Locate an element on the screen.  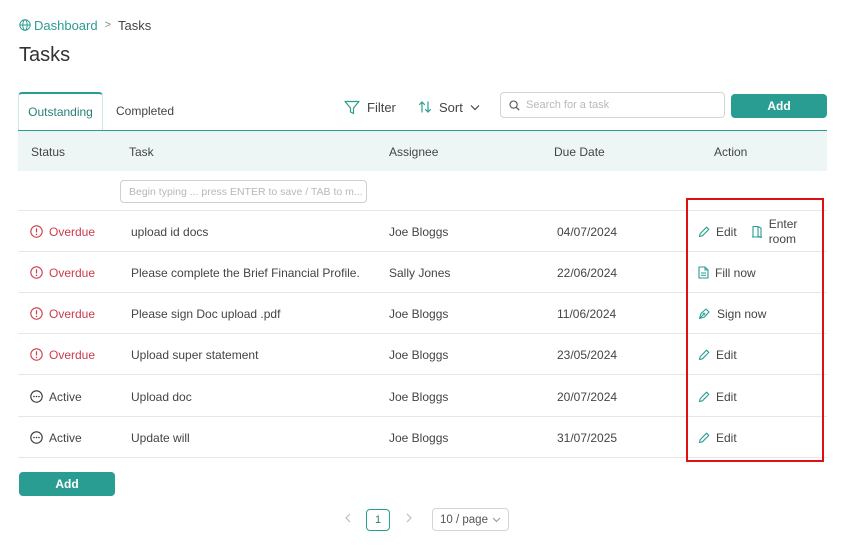
tab-completed: Completed is located at coordinates (145, 111).